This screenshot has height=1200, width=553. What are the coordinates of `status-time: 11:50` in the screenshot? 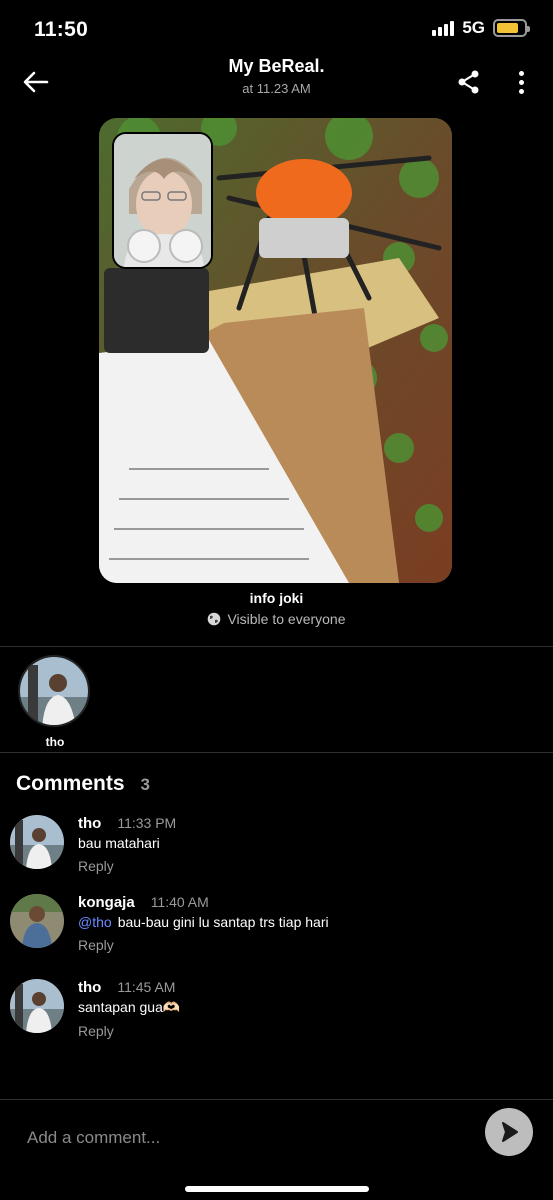 It's located at (61, 29).